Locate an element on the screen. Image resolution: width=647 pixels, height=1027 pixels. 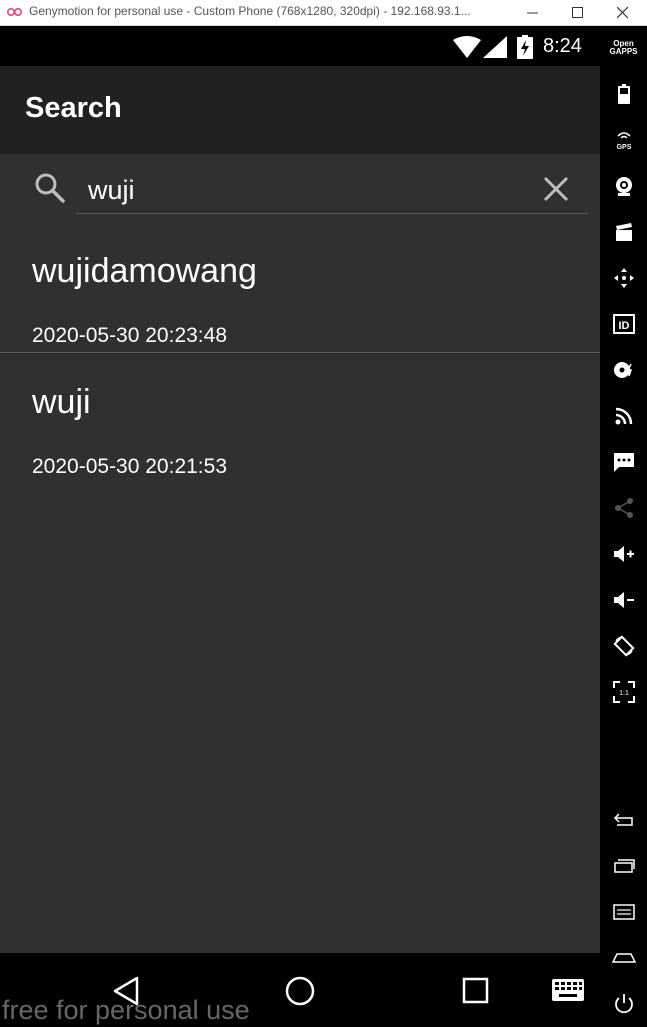
volume-up-icon is located at coordinates (623, 554).